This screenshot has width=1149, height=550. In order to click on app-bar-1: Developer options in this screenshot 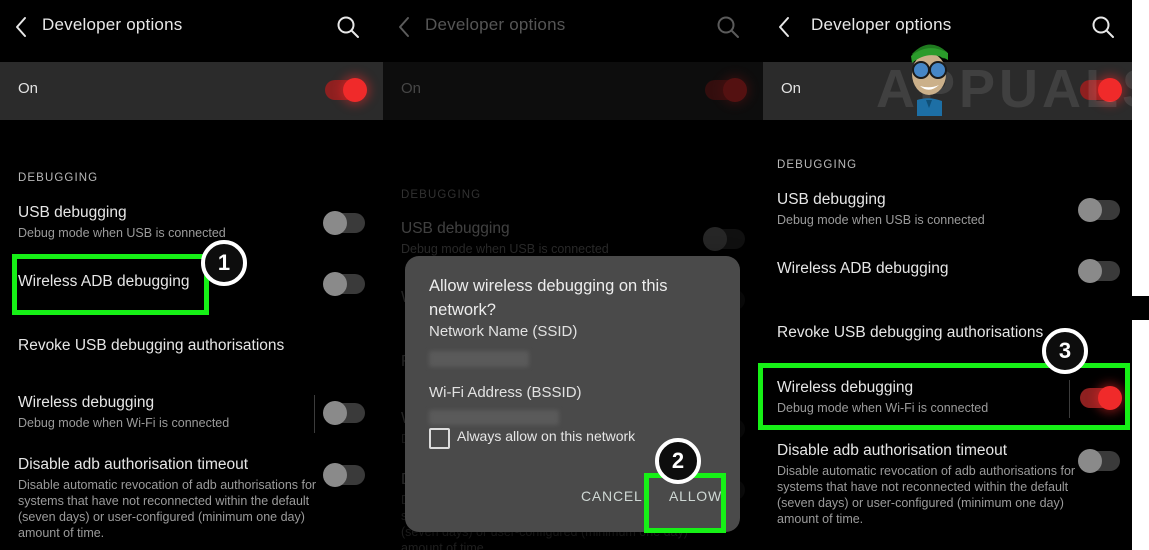, I will do `click(191, 27)`.